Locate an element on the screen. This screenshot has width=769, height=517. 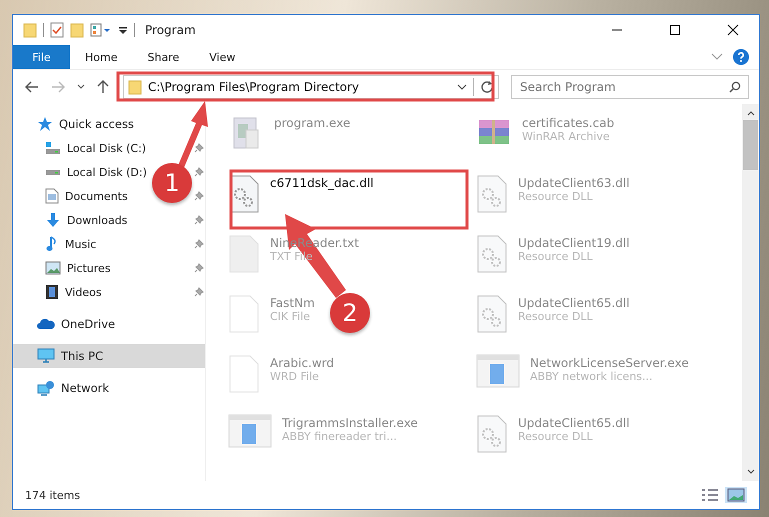
file-name: NetworkLicenseServer.exe is located at coordinates (609, 363).